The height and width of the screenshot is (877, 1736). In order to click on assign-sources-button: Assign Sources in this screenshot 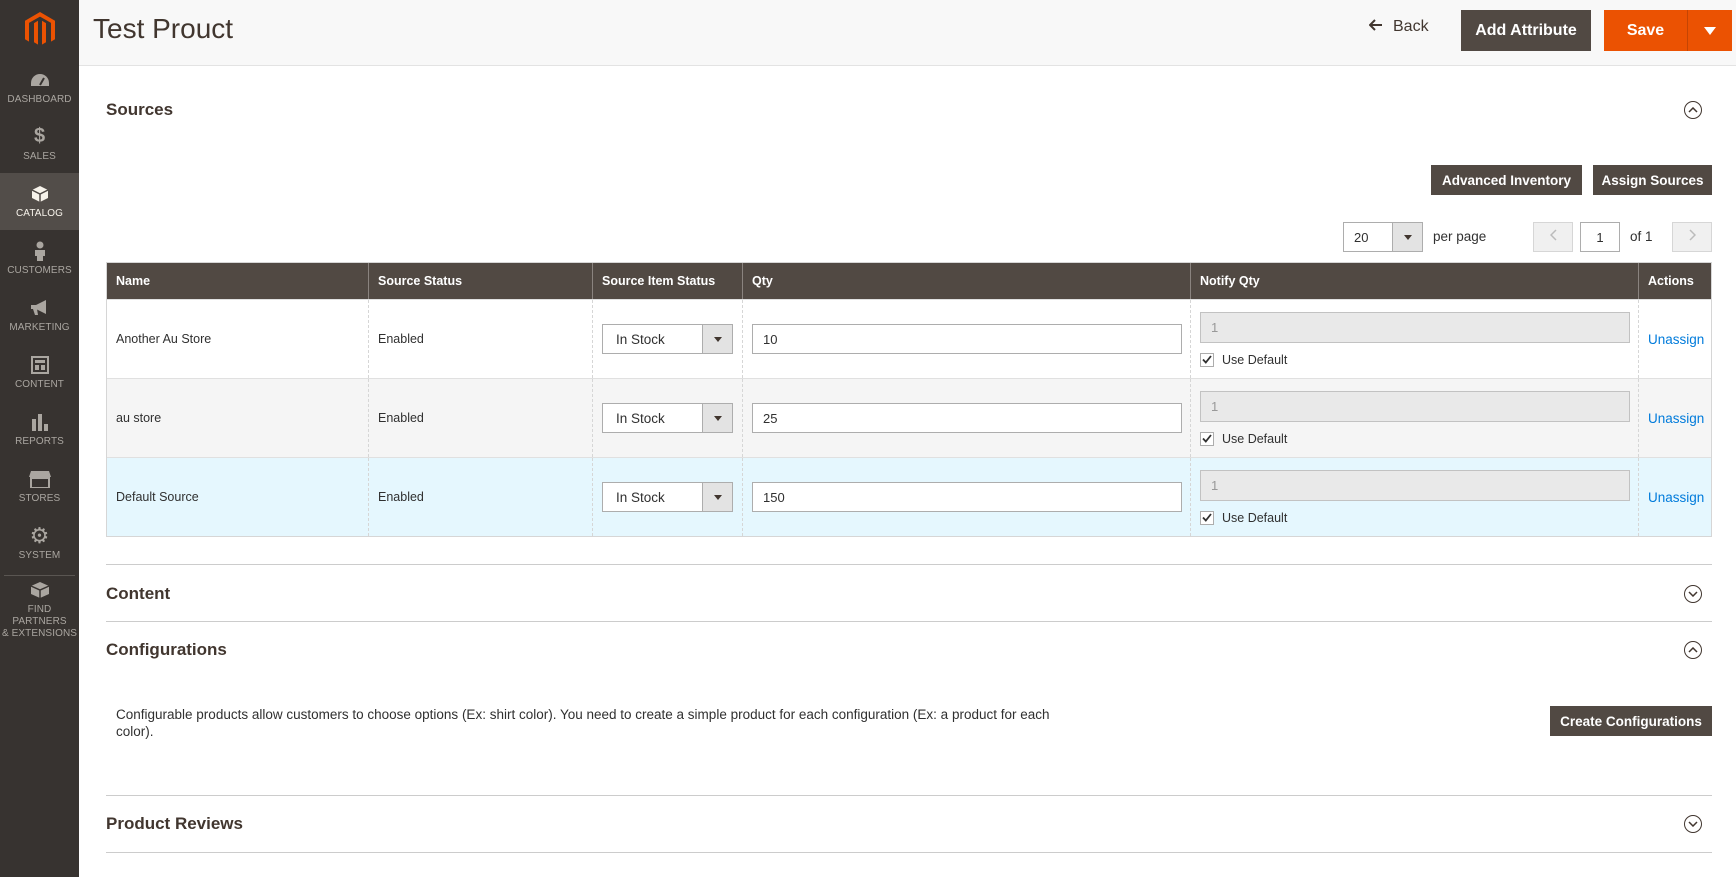, I will do `click(1652, 180)`.